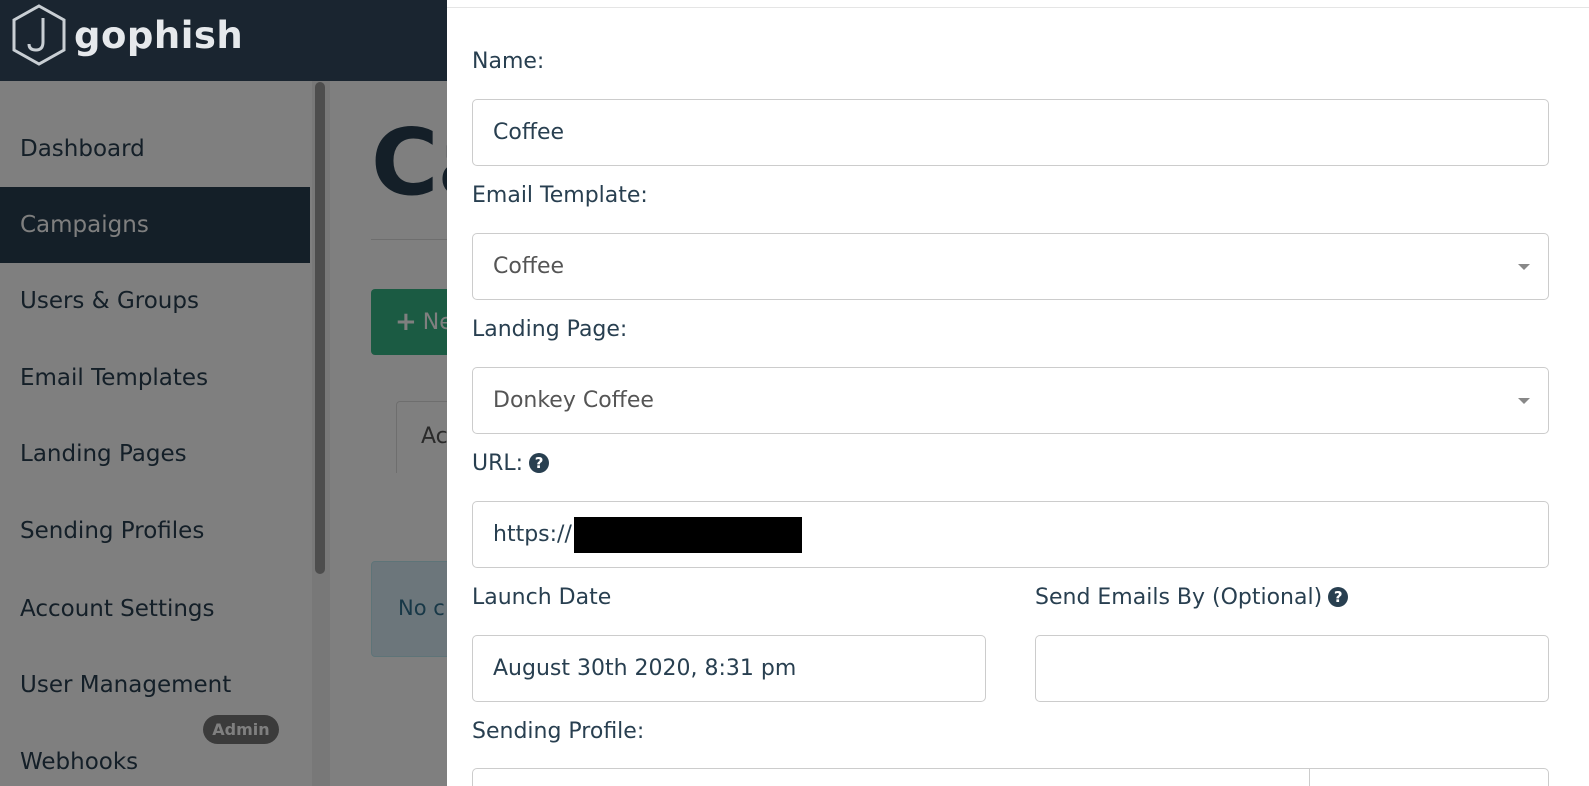 The image size is (1589, 786). I want to click on email-template-select: Coffee, so click(1010, 266).